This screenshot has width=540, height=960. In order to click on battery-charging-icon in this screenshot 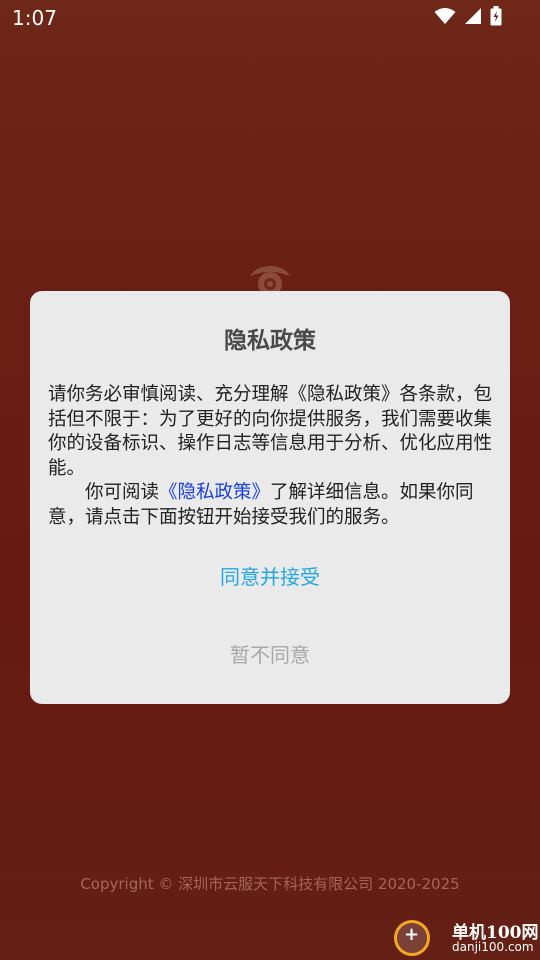, I will do `click(496, 16)`.